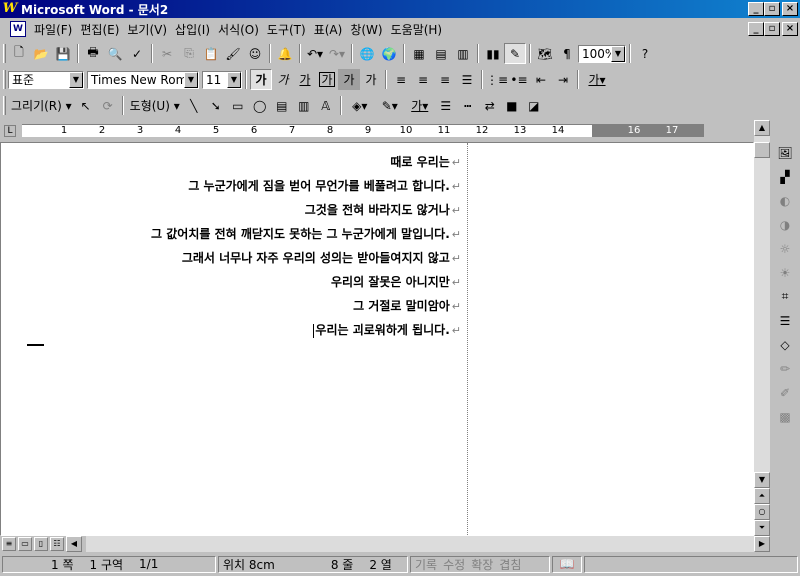 The height and width of the screenshot is (576, 800). What do you see at coordinates (756, 29) in the screenshot?
I see `doc-minimize-button: _` at bounding box center [756, 29].